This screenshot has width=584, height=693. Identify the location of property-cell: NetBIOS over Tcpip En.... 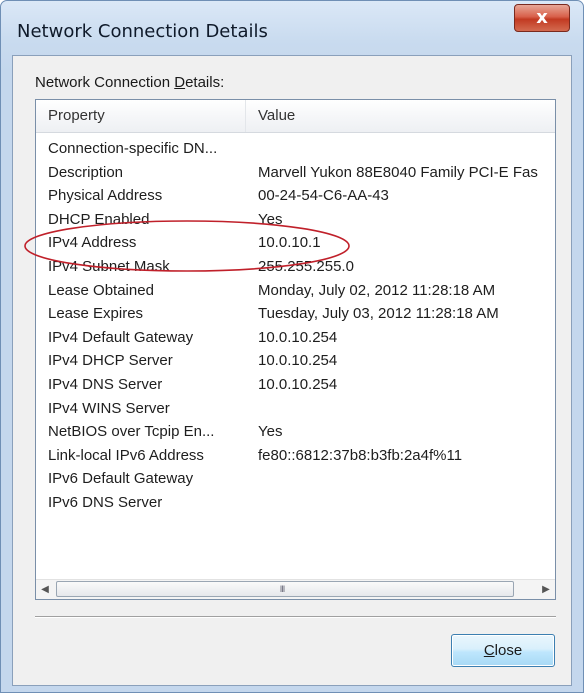
(131, 432).